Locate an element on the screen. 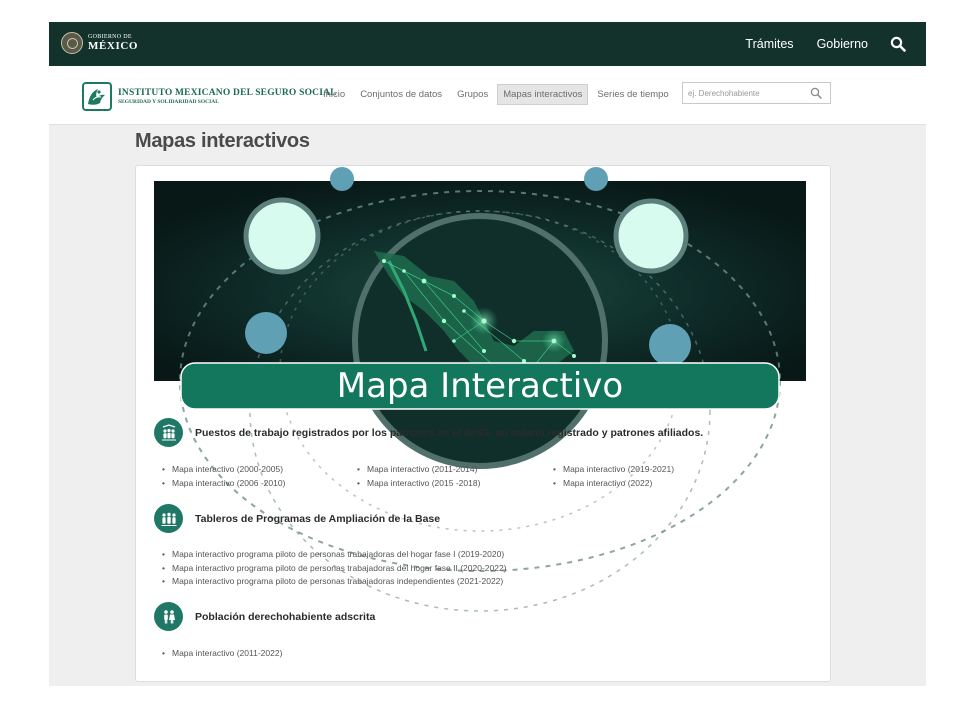 Image resolution: width=960 pixels, height=720 pixels. imss-eagle-icon is located at coordinates (97, 96).